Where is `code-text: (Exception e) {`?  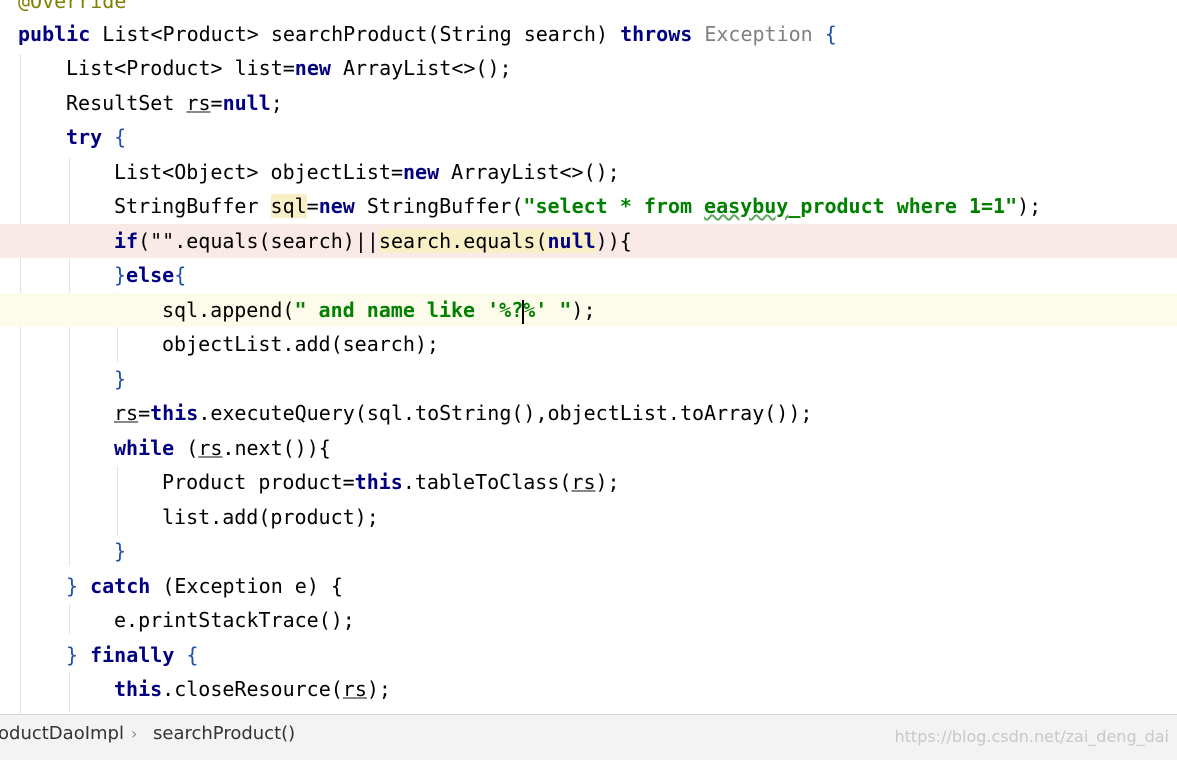 code-text: (Exception e) { is located at coordinates (246, 586).